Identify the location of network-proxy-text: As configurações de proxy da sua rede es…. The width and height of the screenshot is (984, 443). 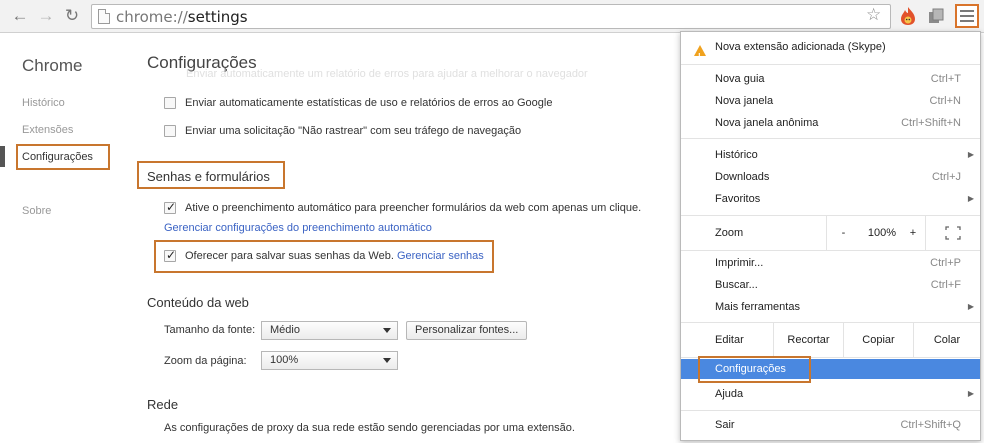
(369, 428).